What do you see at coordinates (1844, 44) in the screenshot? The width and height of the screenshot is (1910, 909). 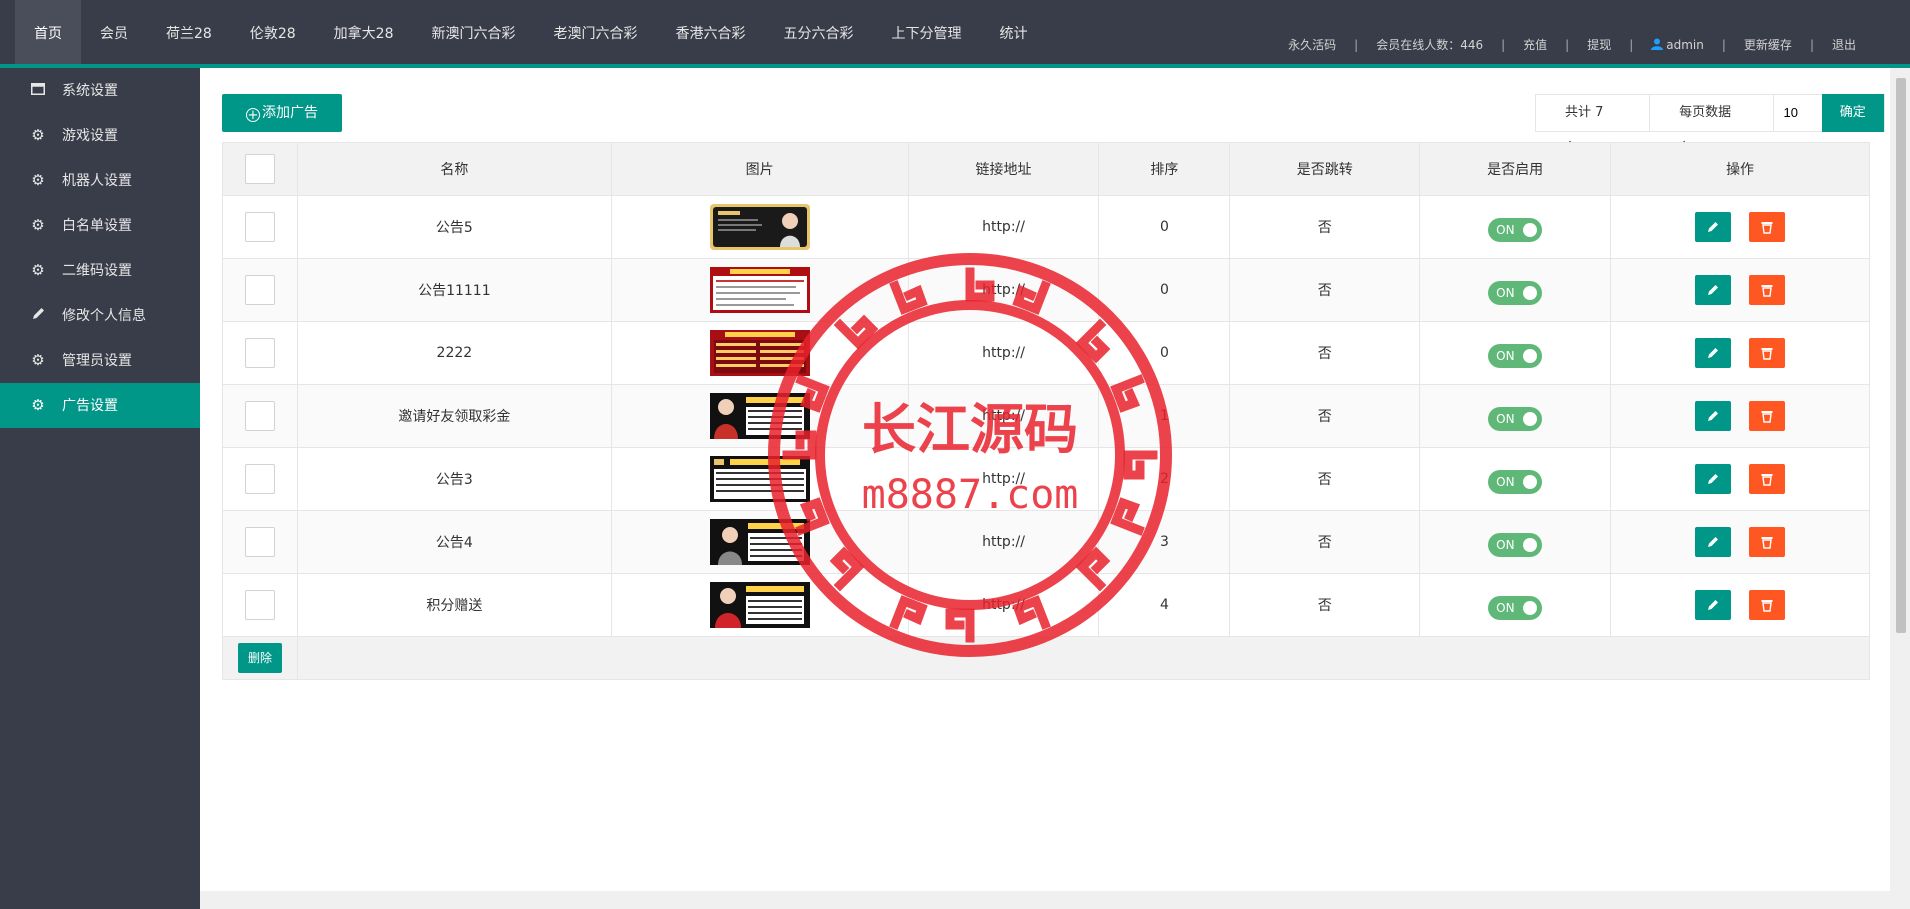 I see `logout-link: 退出` at bounding box center [1844, 44].